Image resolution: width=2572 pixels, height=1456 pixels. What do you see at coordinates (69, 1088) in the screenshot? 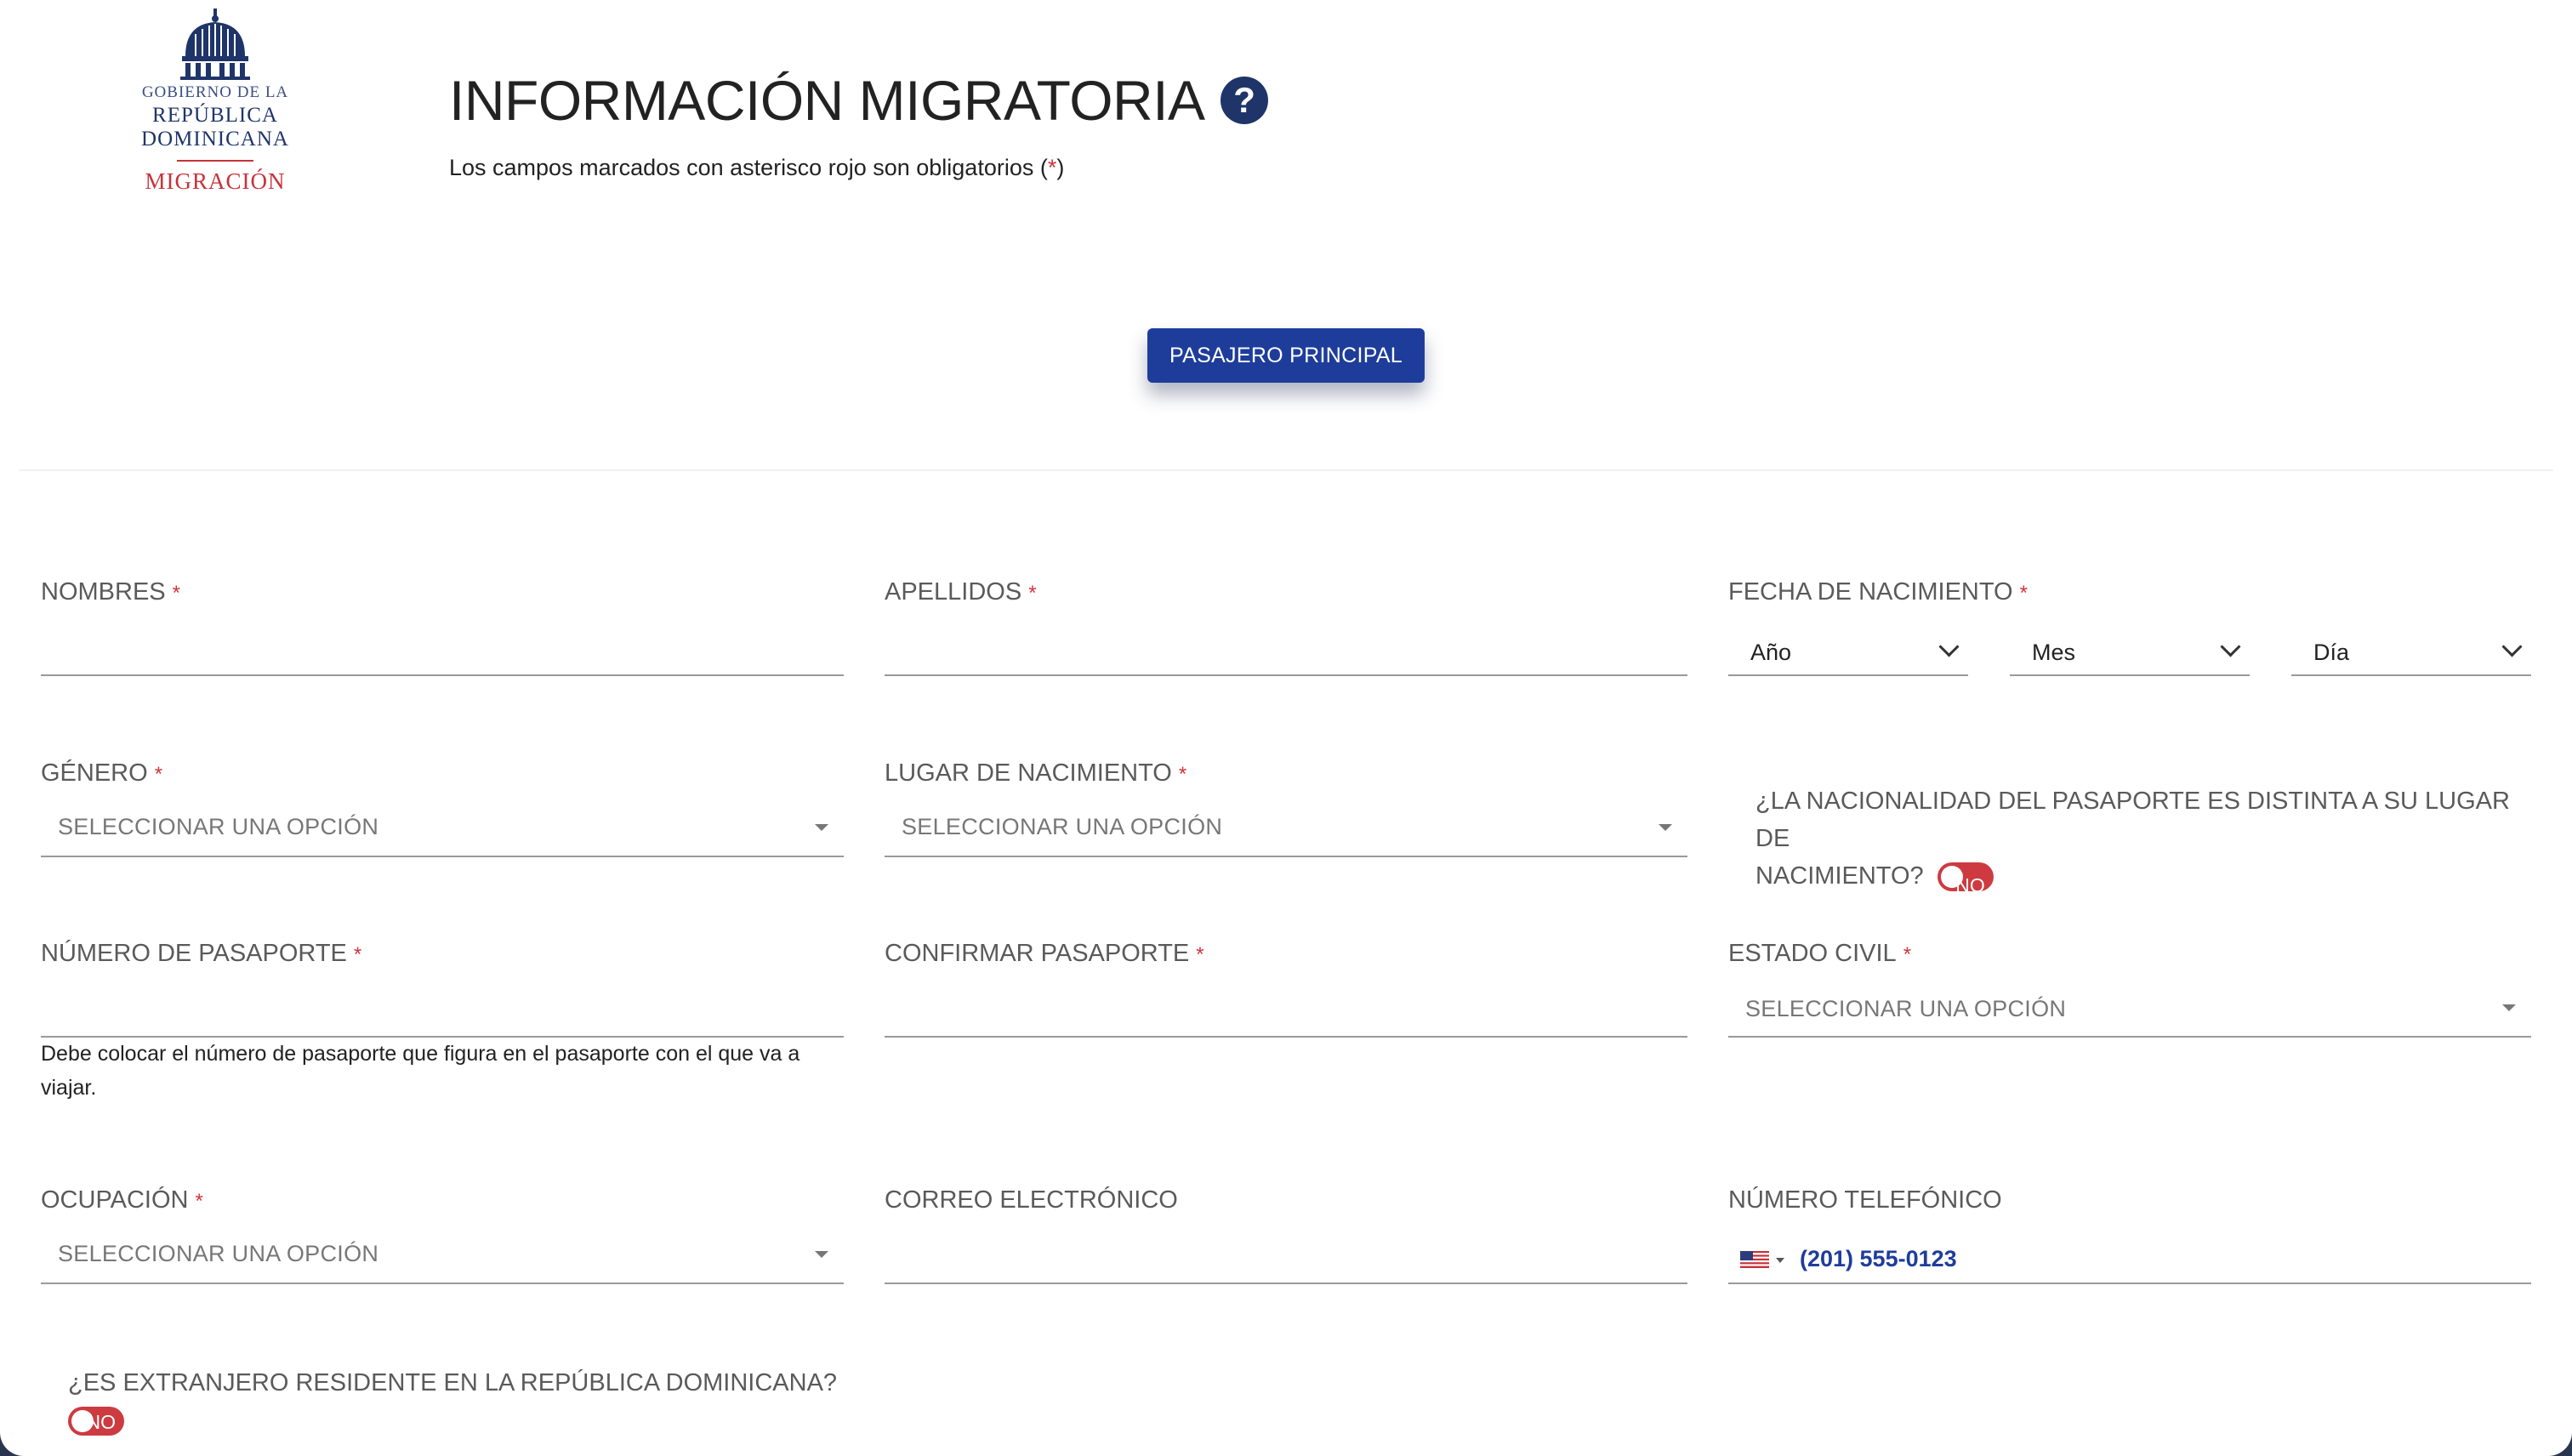
I see `pasaporte-help-line-2: viajar.` at bounding box center [69, 1088].